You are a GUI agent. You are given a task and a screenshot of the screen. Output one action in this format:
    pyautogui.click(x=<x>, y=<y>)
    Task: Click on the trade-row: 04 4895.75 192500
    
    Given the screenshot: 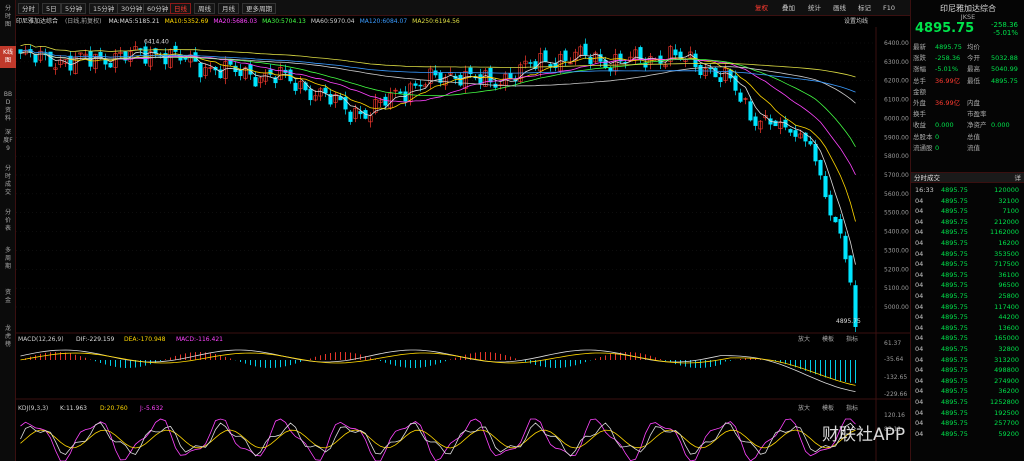 What is the action you would take?
    pyautogui.click(x=967, y=413)
    